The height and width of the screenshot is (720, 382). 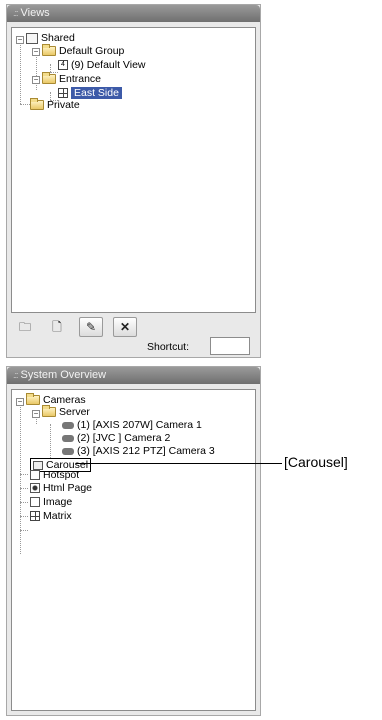 I want to click on tree-node-image: Image, so click(x=51, y=502).